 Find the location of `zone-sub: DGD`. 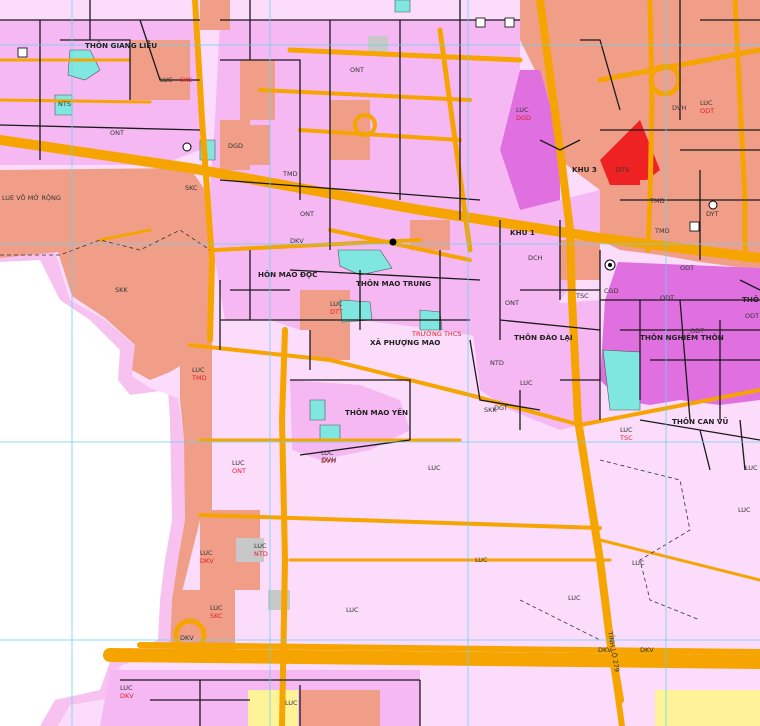

zone-sub: DGD is located at coordinates (523, 118).